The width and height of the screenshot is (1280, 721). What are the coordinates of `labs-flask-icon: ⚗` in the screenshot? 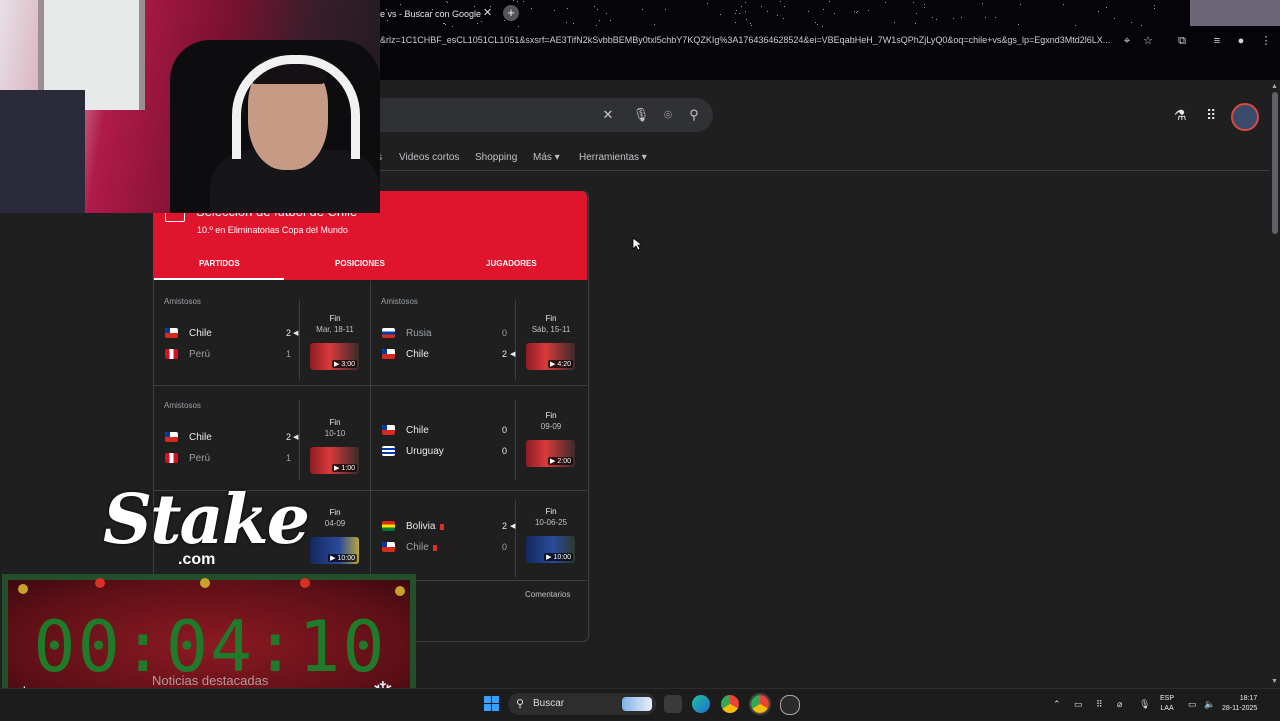 It's located at (1180, 115).